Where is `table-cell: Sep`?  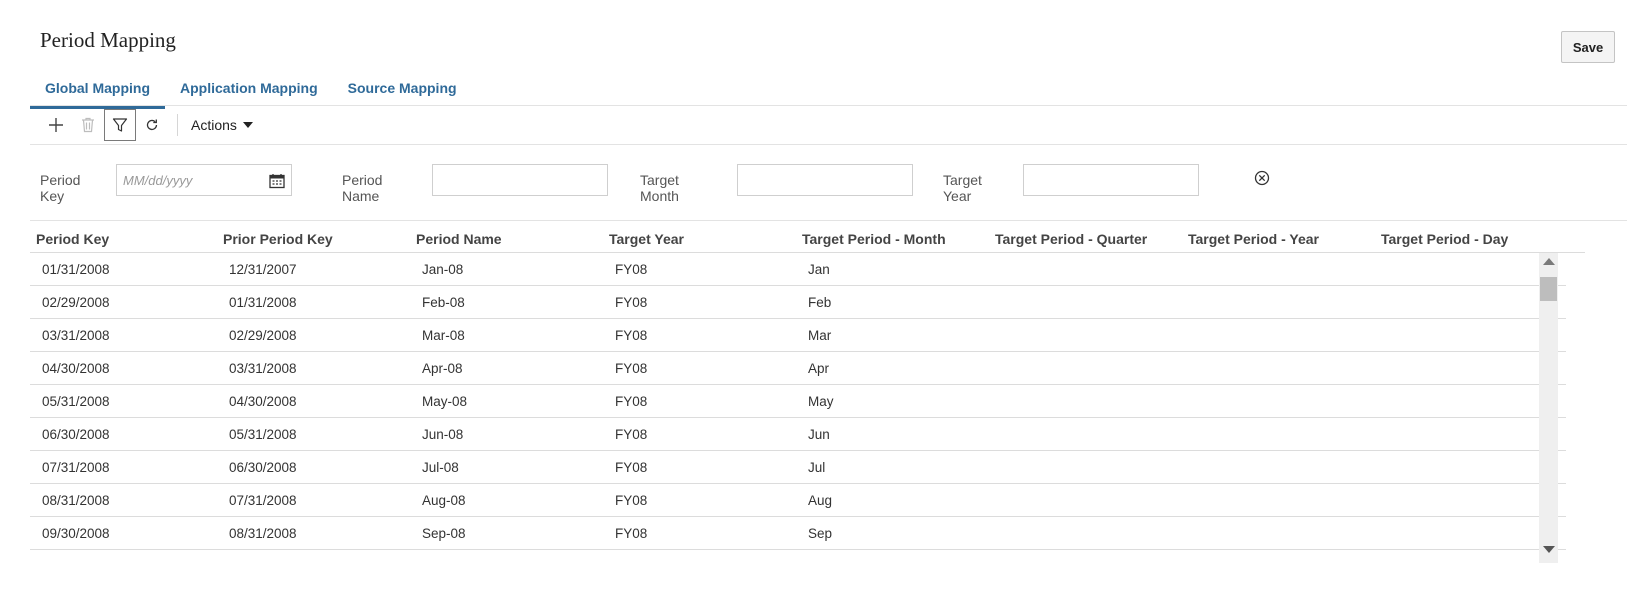 table-cell: Sep is located at coordinates (820, 533).